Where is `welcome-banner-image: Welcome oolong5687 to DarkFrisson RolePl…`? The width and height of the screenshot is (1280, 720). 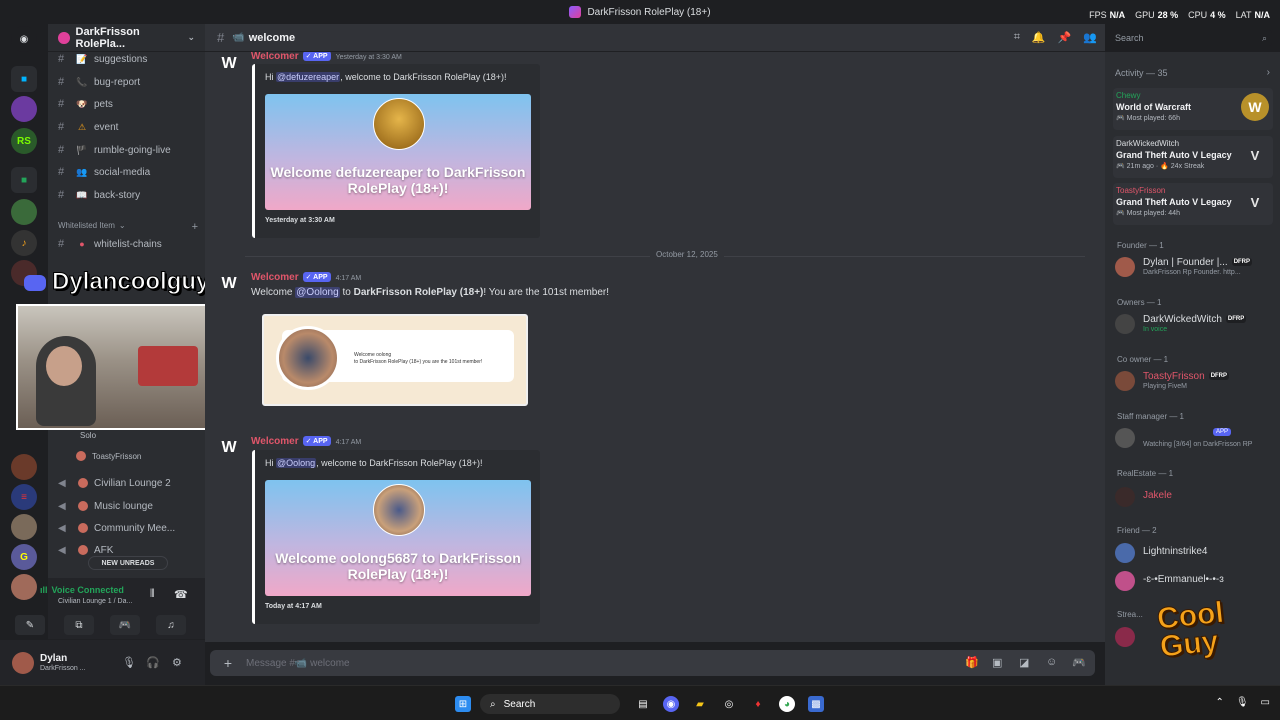 welcome-banner-image: Welcome oolong5687 to DarkFrisson RolePl… is located at coordinates (398, 538).